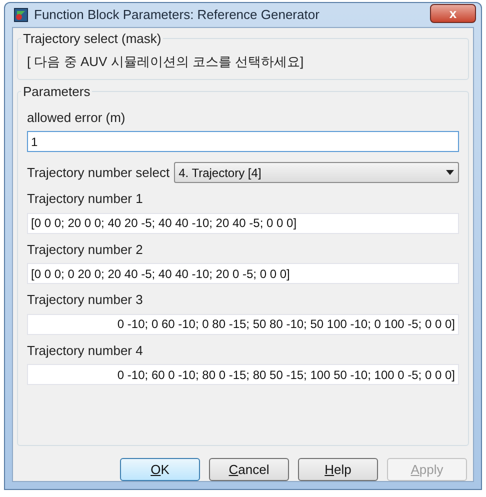  Describe the element at coordinates (243, 223) in the screenshot. I see `input-field: [0 0 0; 20 0 0; 40 20 -5; 40 40 -10; 20 40 -5; 0 0 0]` at that location.